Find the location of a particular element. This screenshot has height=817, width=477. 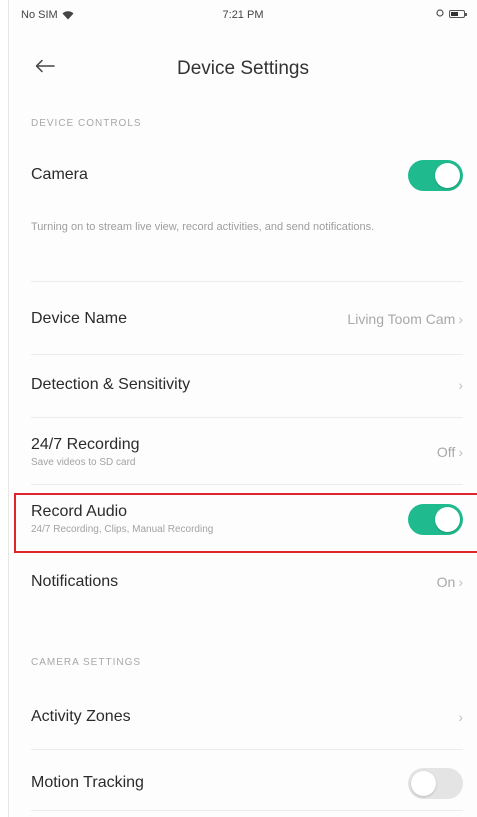

motion-tracking-toggle is located at coordinates (435, 783).